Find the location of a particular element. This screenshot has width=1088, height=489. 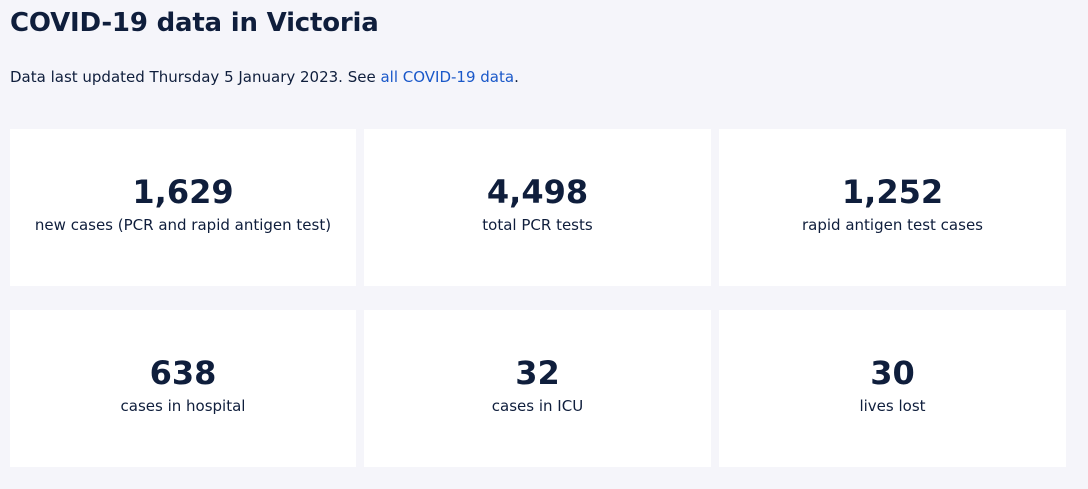

stat-card-pcr-tests: 4,498 total PCR tests is located at coordinates (537, 207).